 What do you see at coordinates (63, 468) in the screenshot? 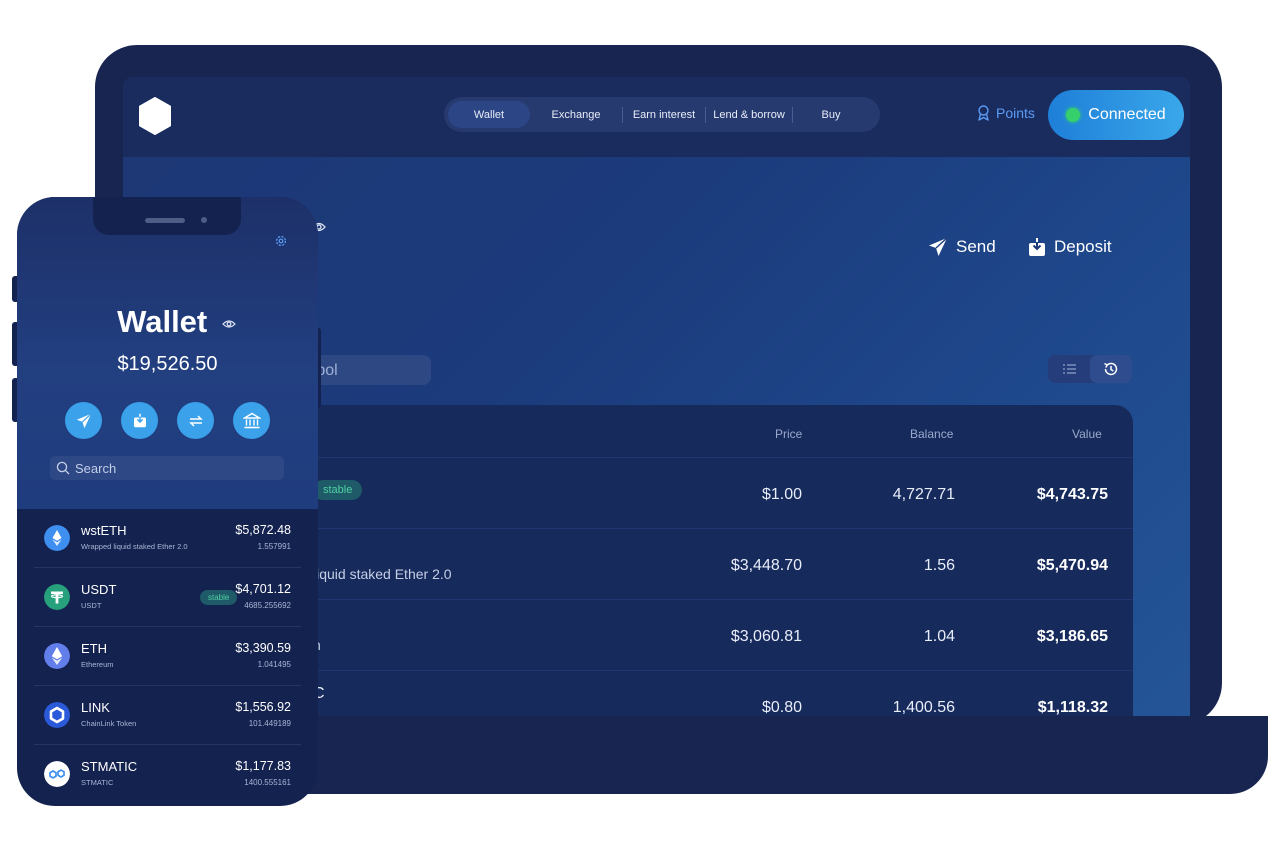
I see `search-icon` at bounding box center [63, 468].